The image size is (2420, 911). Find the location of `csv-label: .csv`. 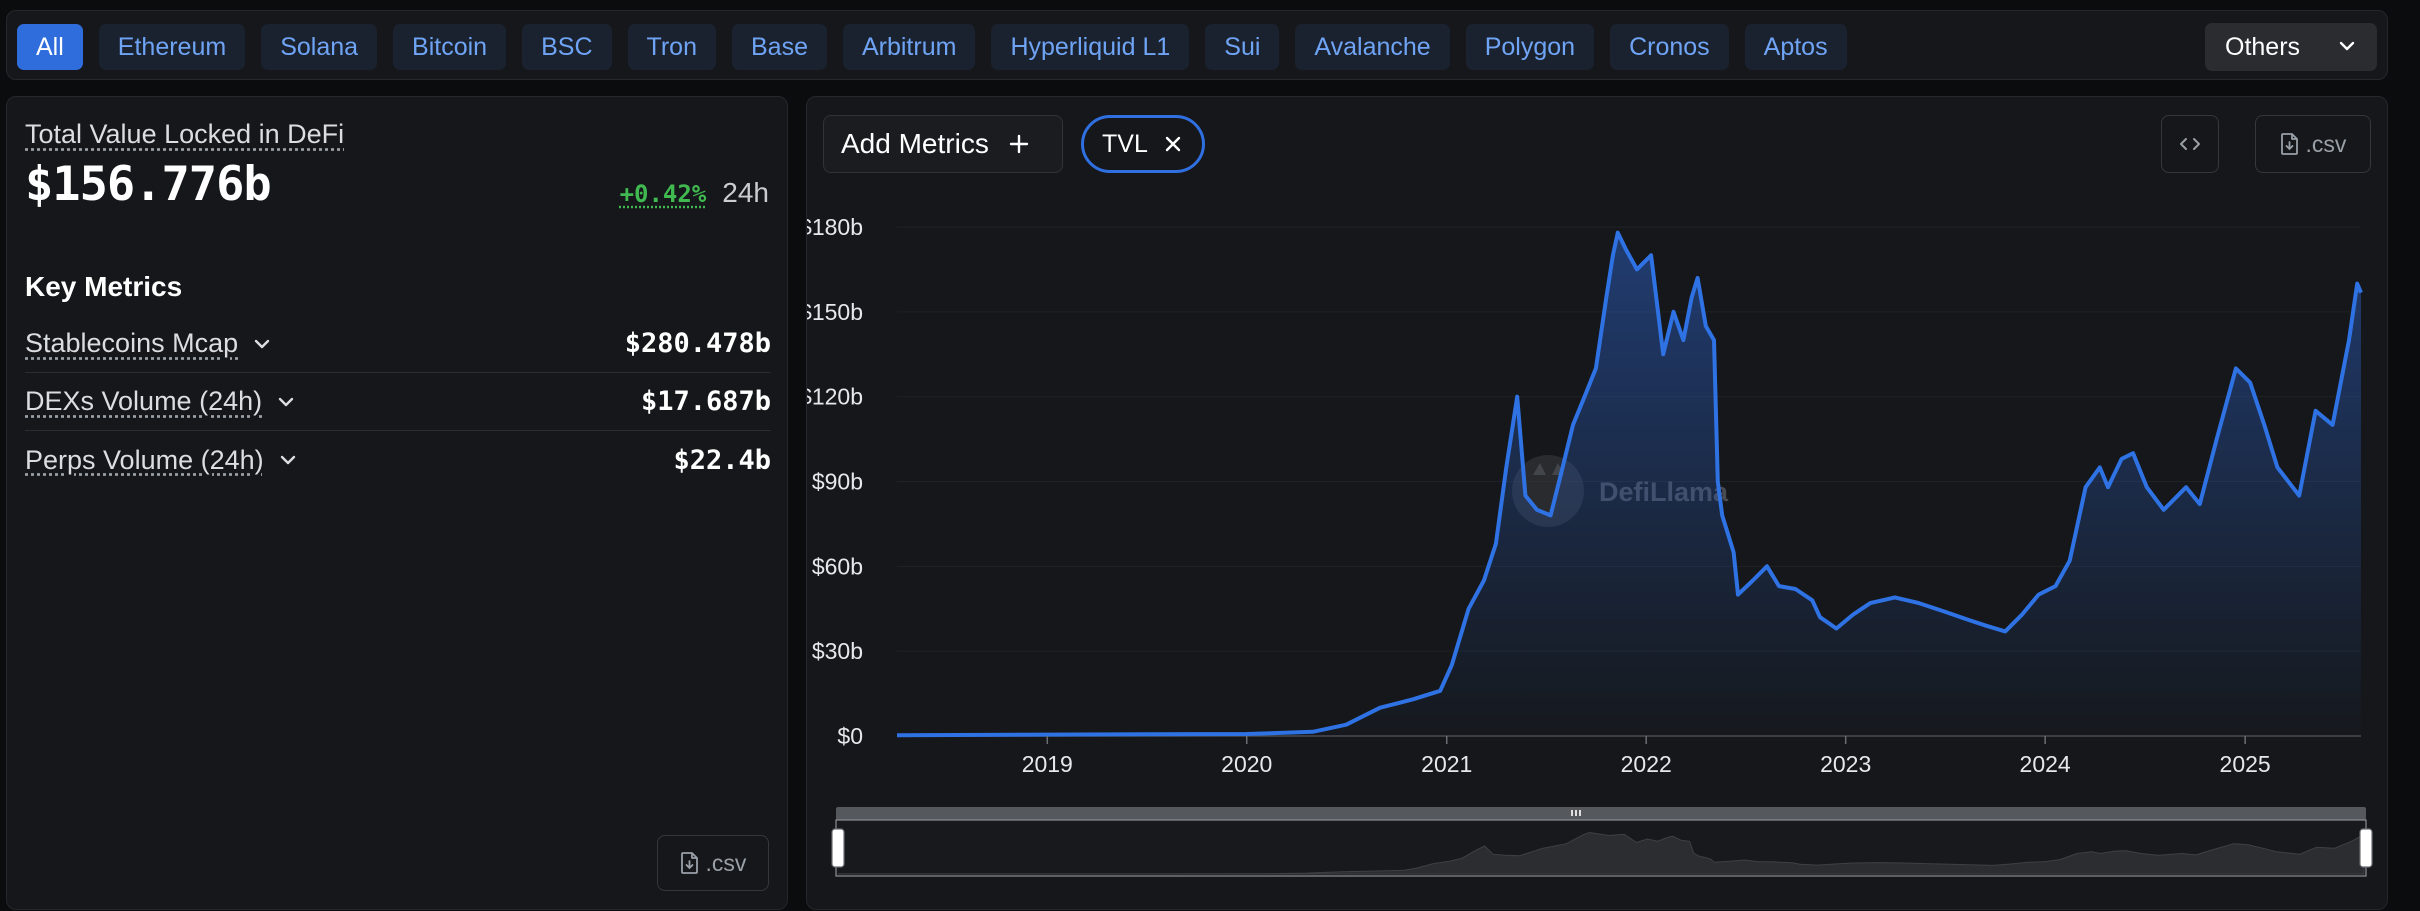

csv-label: .csv is located at coordinates (726, 862).